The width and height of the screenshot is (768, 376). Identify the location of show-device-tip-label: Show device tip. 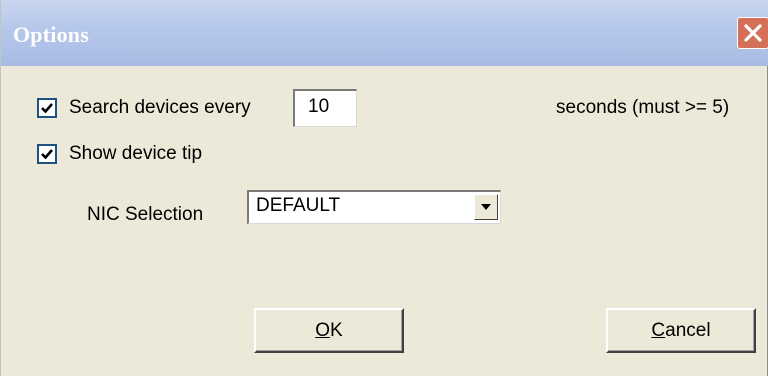
(136, 153).